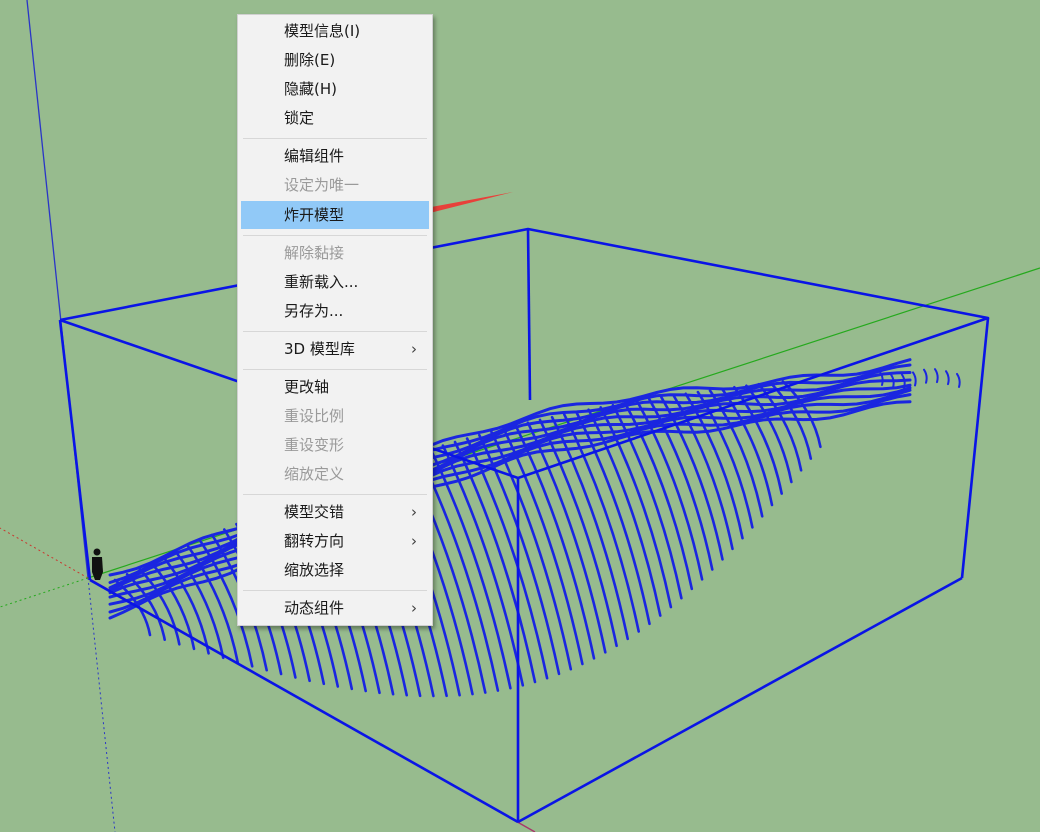 This screenshot has height=832, width=1040. Describe the element at coordinates (314, 253) in the screenshot. I see `menu-item-label: 解除黏接` at that location.